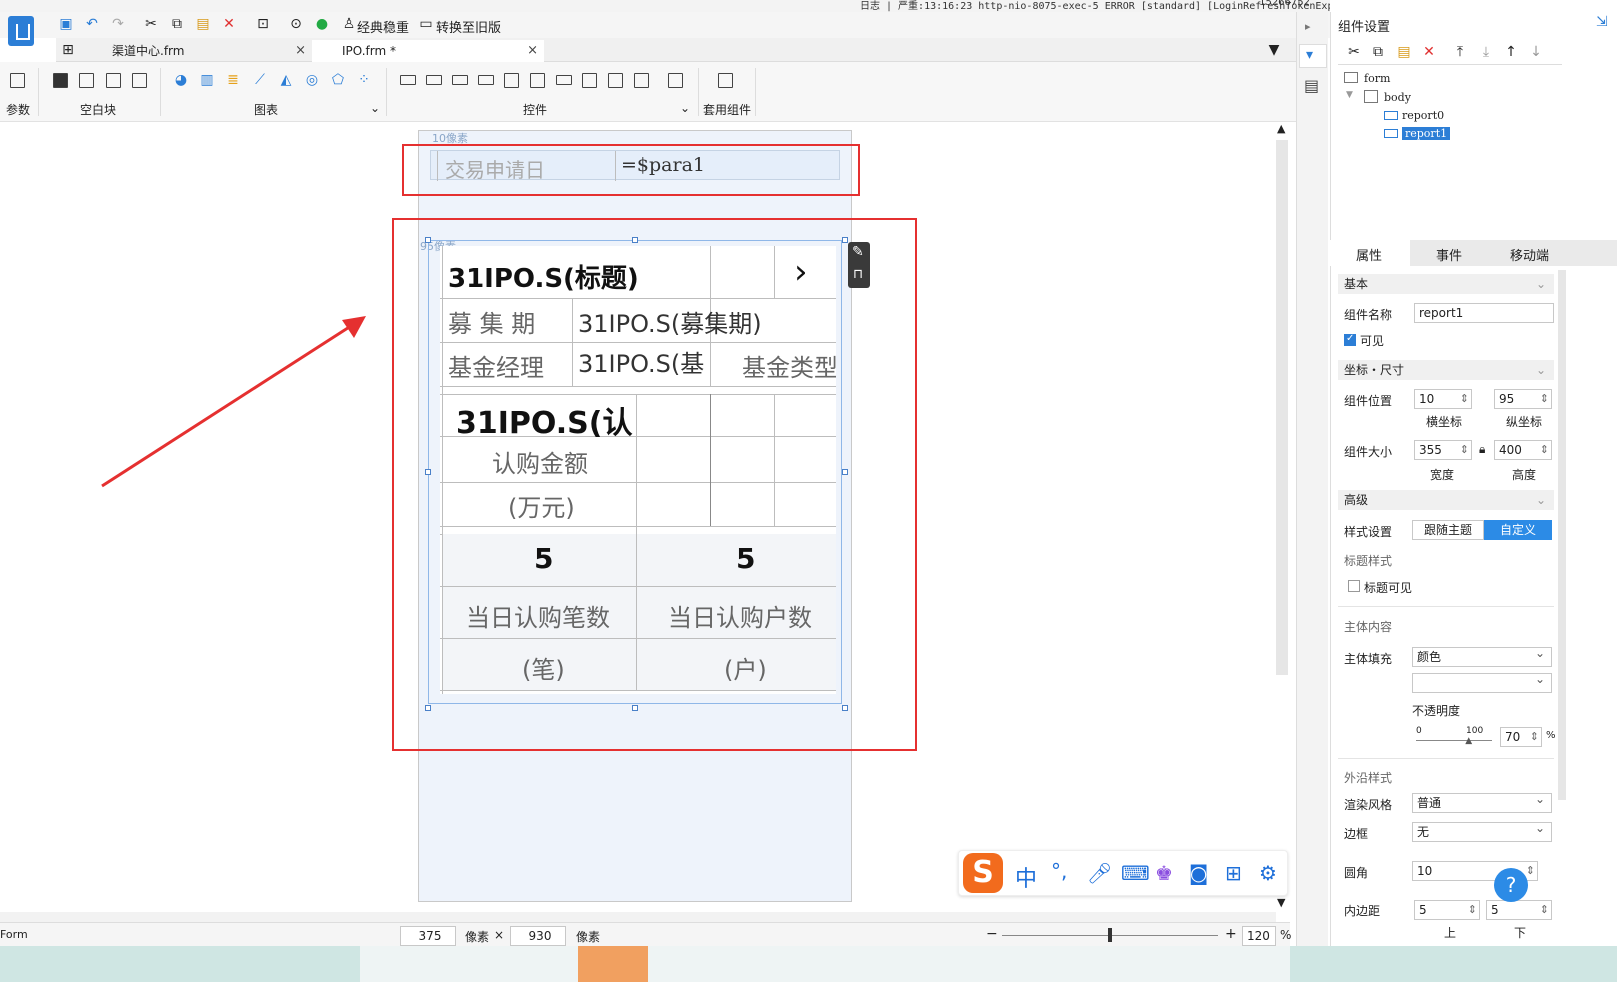 This screenshot has height=982, width=1617. Describe the element at coordinates (1313, 56) in the screenshot. I see `component-settings-toggle: ▾` at that location.